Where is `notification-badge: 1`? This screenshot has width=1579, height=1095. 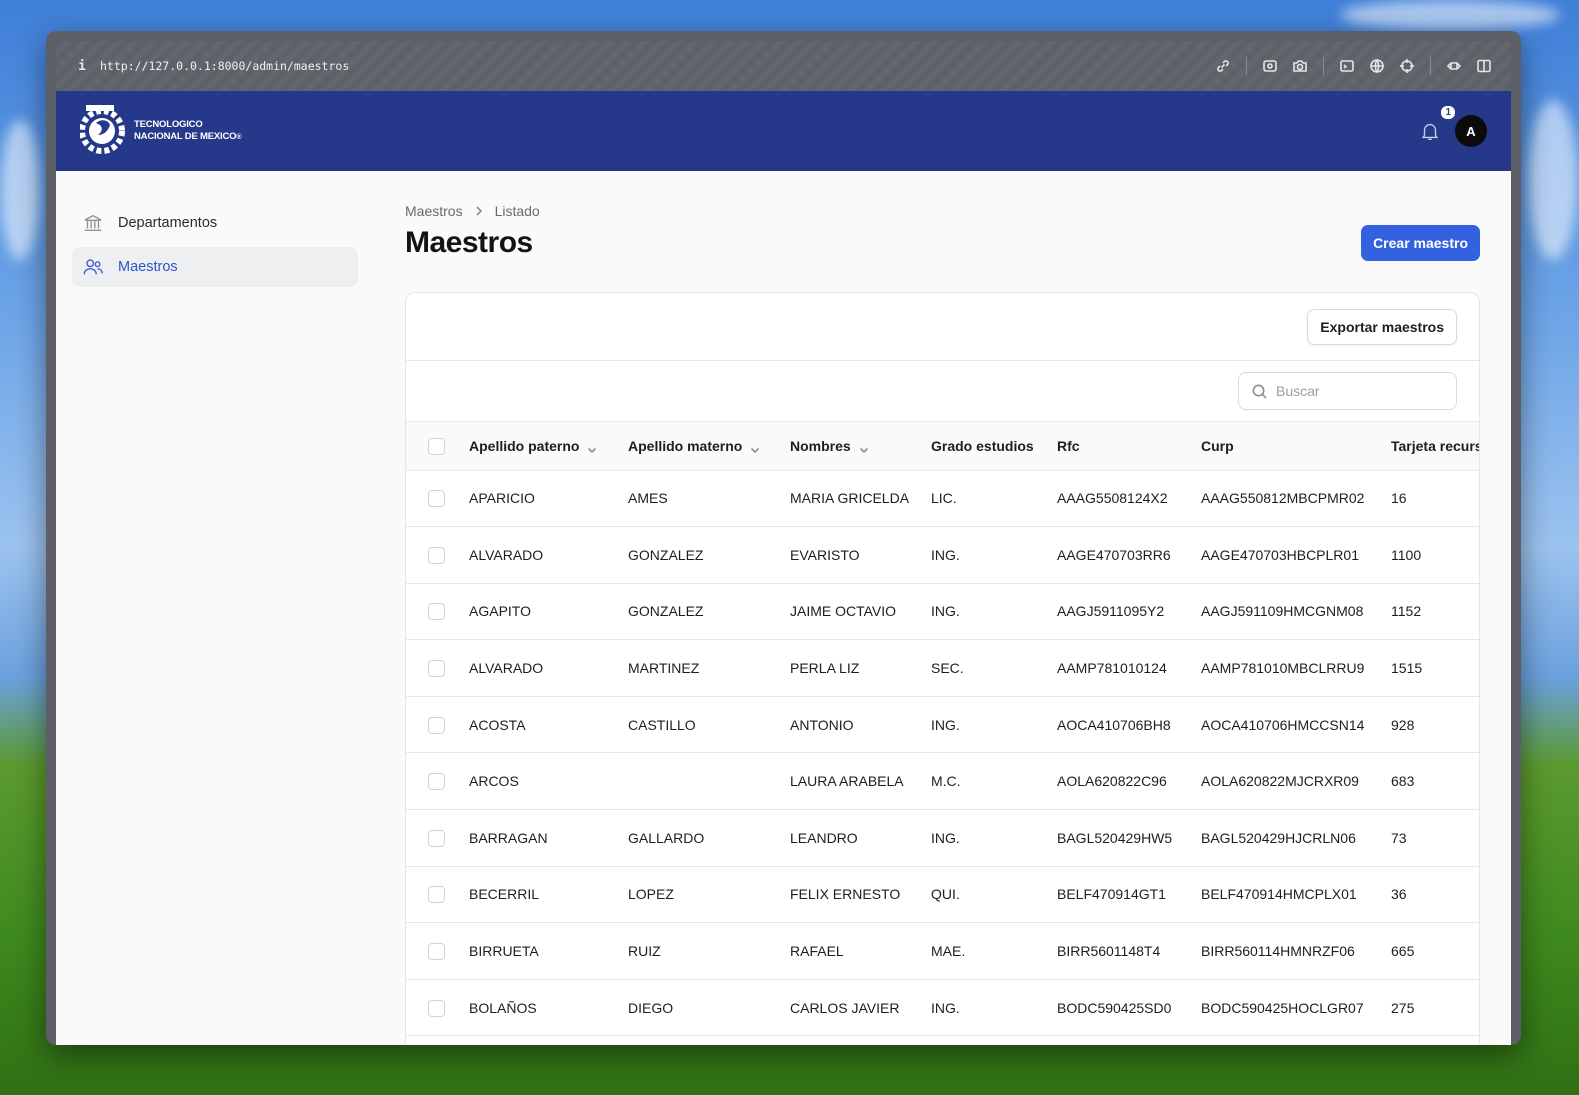 notification-badge: 1 is located at coordinates (1448, 112).